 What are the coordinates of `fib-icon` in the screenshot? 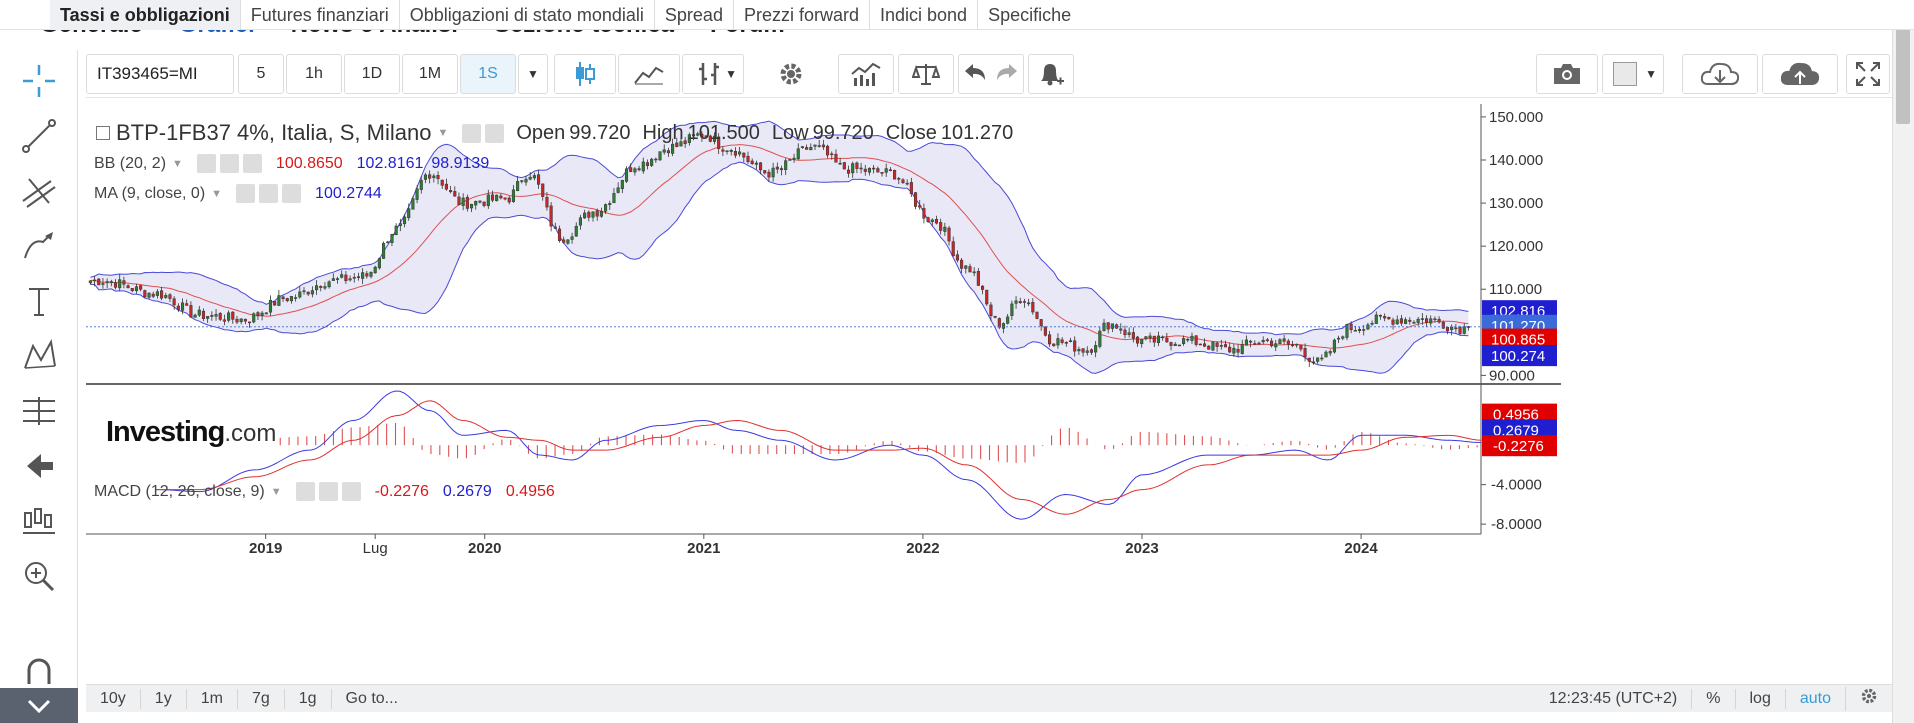 It's located at (39, 191).